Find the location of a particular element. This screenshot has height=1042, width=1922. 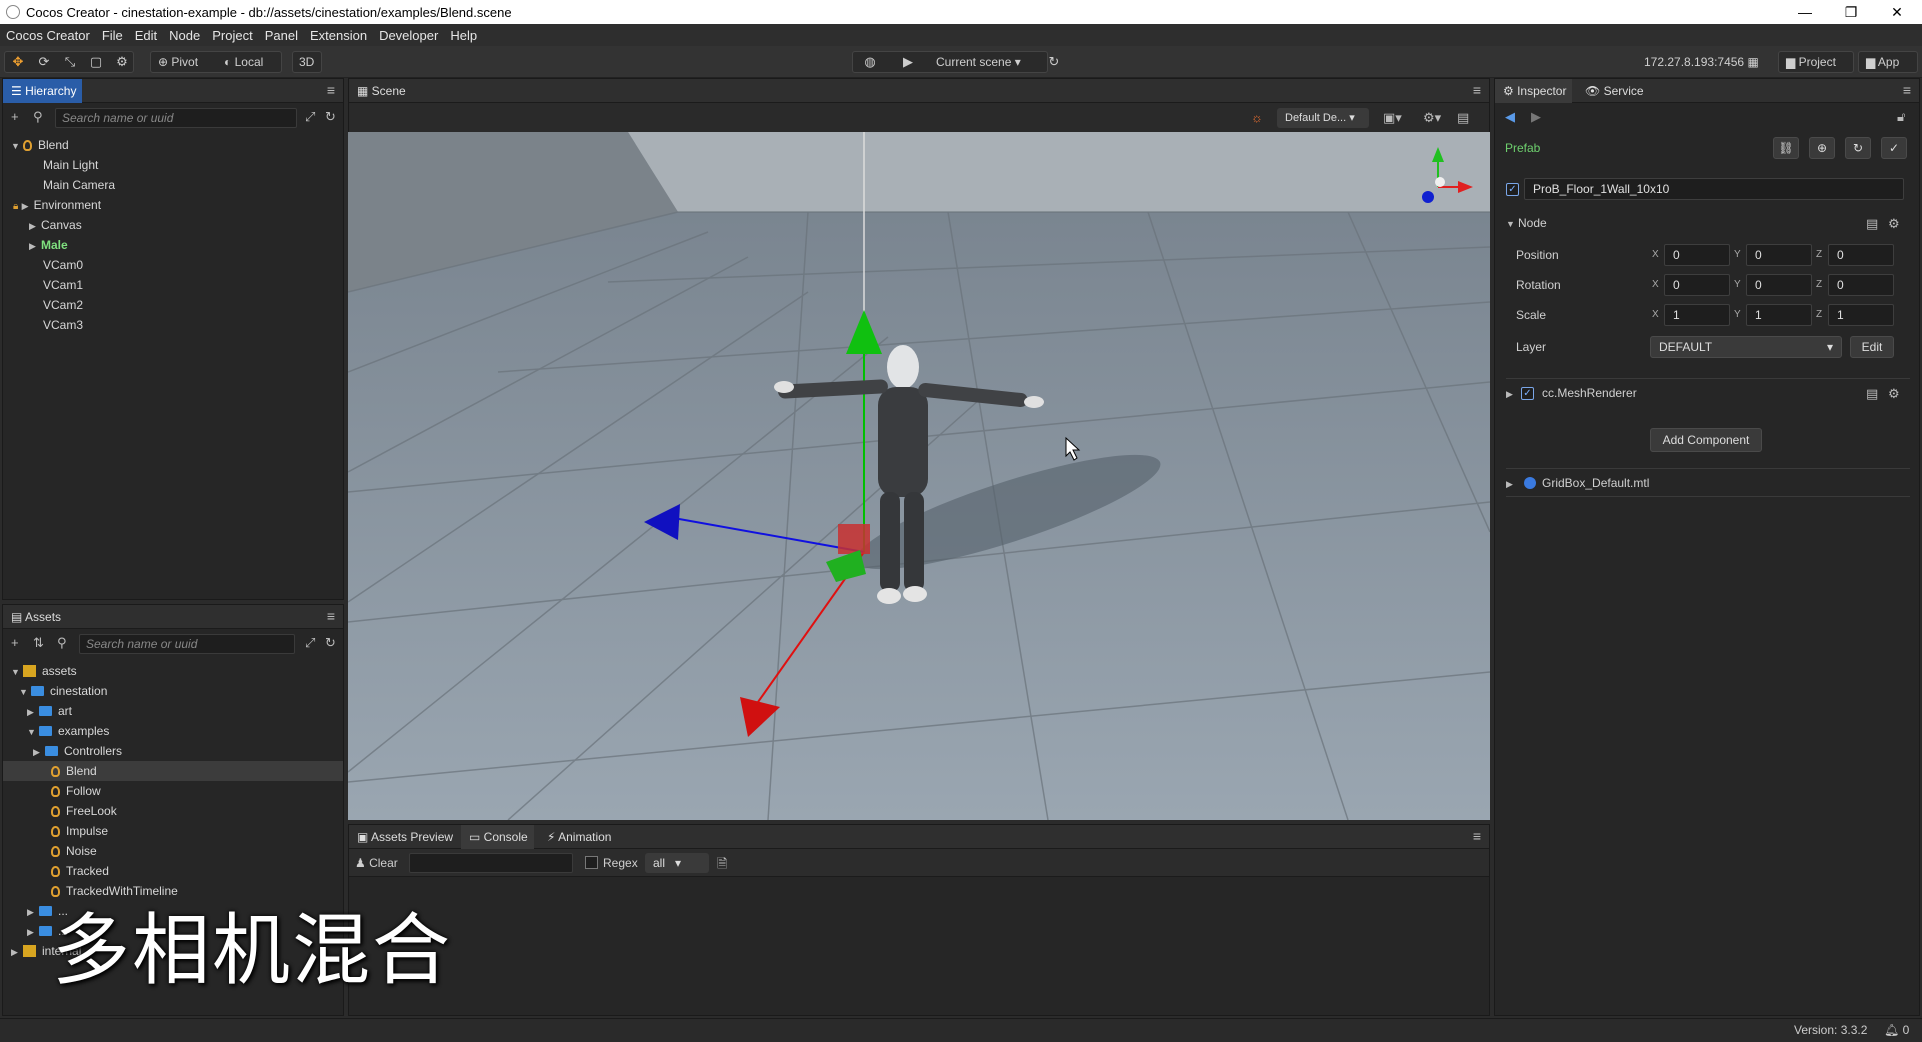

asset-item-follow: Follow is located at coordinates (76, 791).